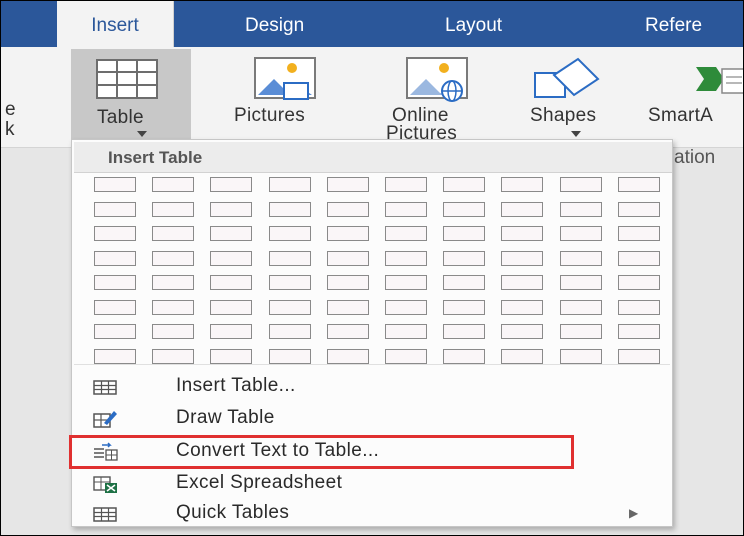 The height and width of the screenshot is (536, 744). What do you see at coordinates (443, 97) in the screenshot?
I see `online-pictures-button: Online Pictures` at bounding box center [443, 97].